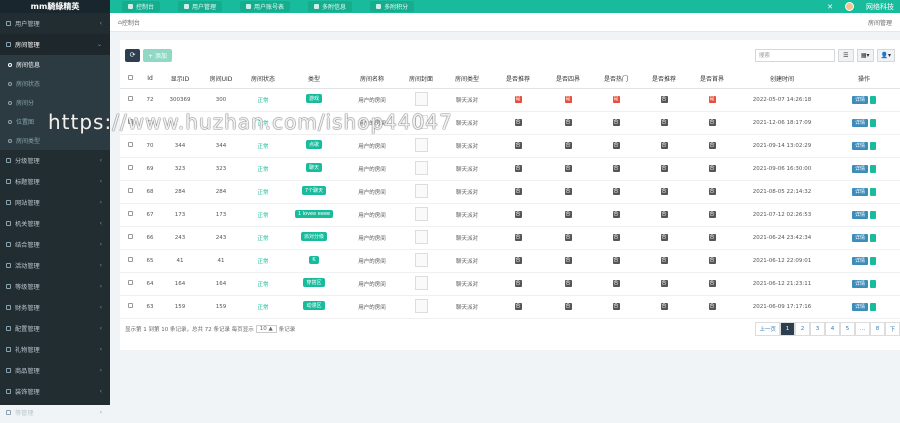 This screenshot has width=900, height=423. What do you see at coordinates (55, 349) in the screenshot?
I see `sidebar-item: 礼物管理 ‹` at bounding box center [55, 349].